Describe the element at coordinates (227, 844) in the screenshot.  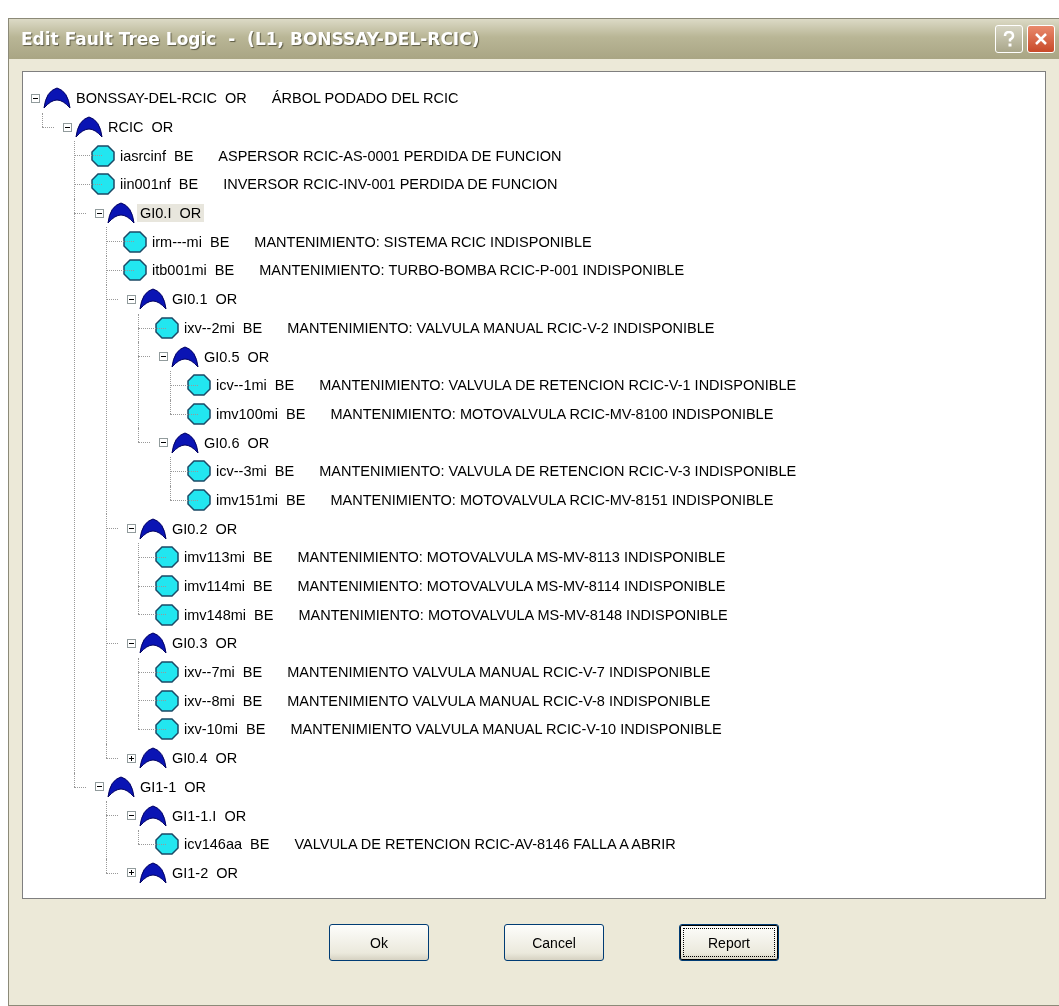
I see `tree-node-label: icv146aa BE` at that location.